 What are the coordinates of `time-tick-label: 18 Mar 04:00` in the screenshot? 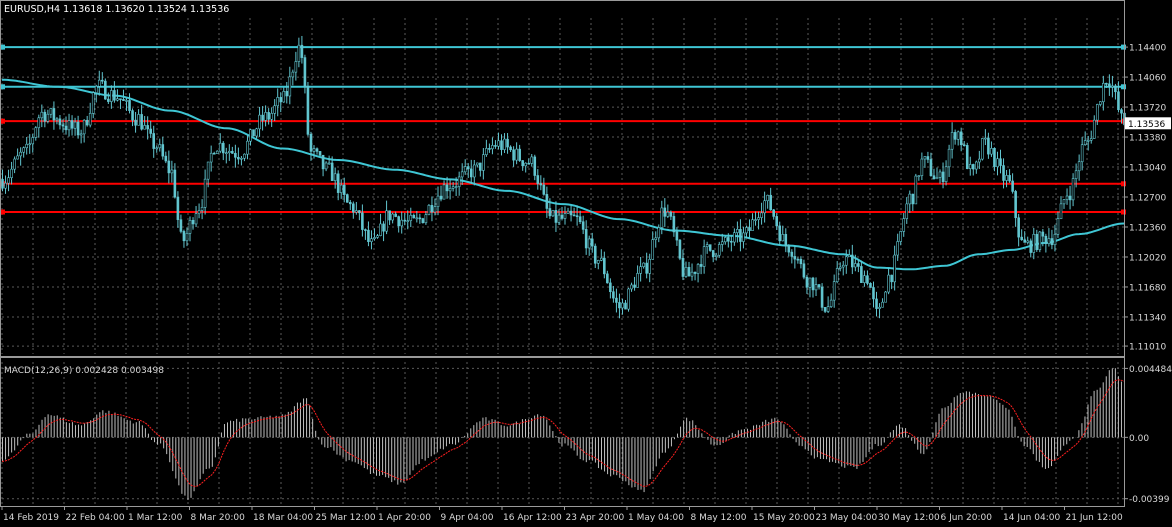 It's located at (283, 518).